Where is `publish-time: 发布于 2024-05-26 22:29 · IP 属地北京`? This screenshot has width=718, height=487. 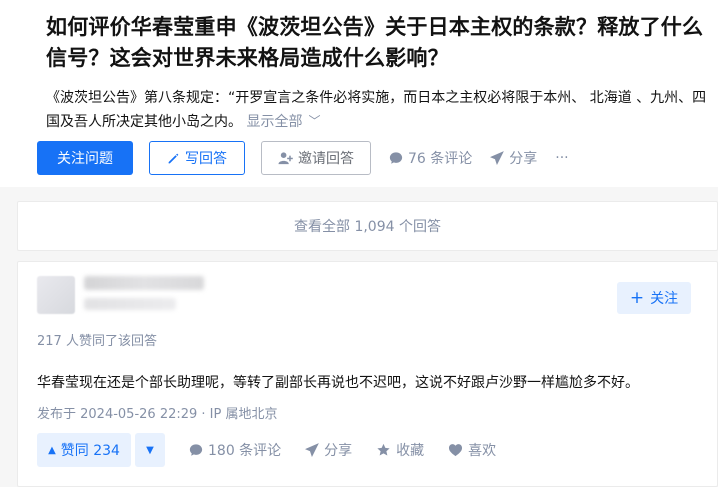
publish-time: 发布于 2024-05-26 22:29 · IP 属地北京 is located at coordinates (157, 412).